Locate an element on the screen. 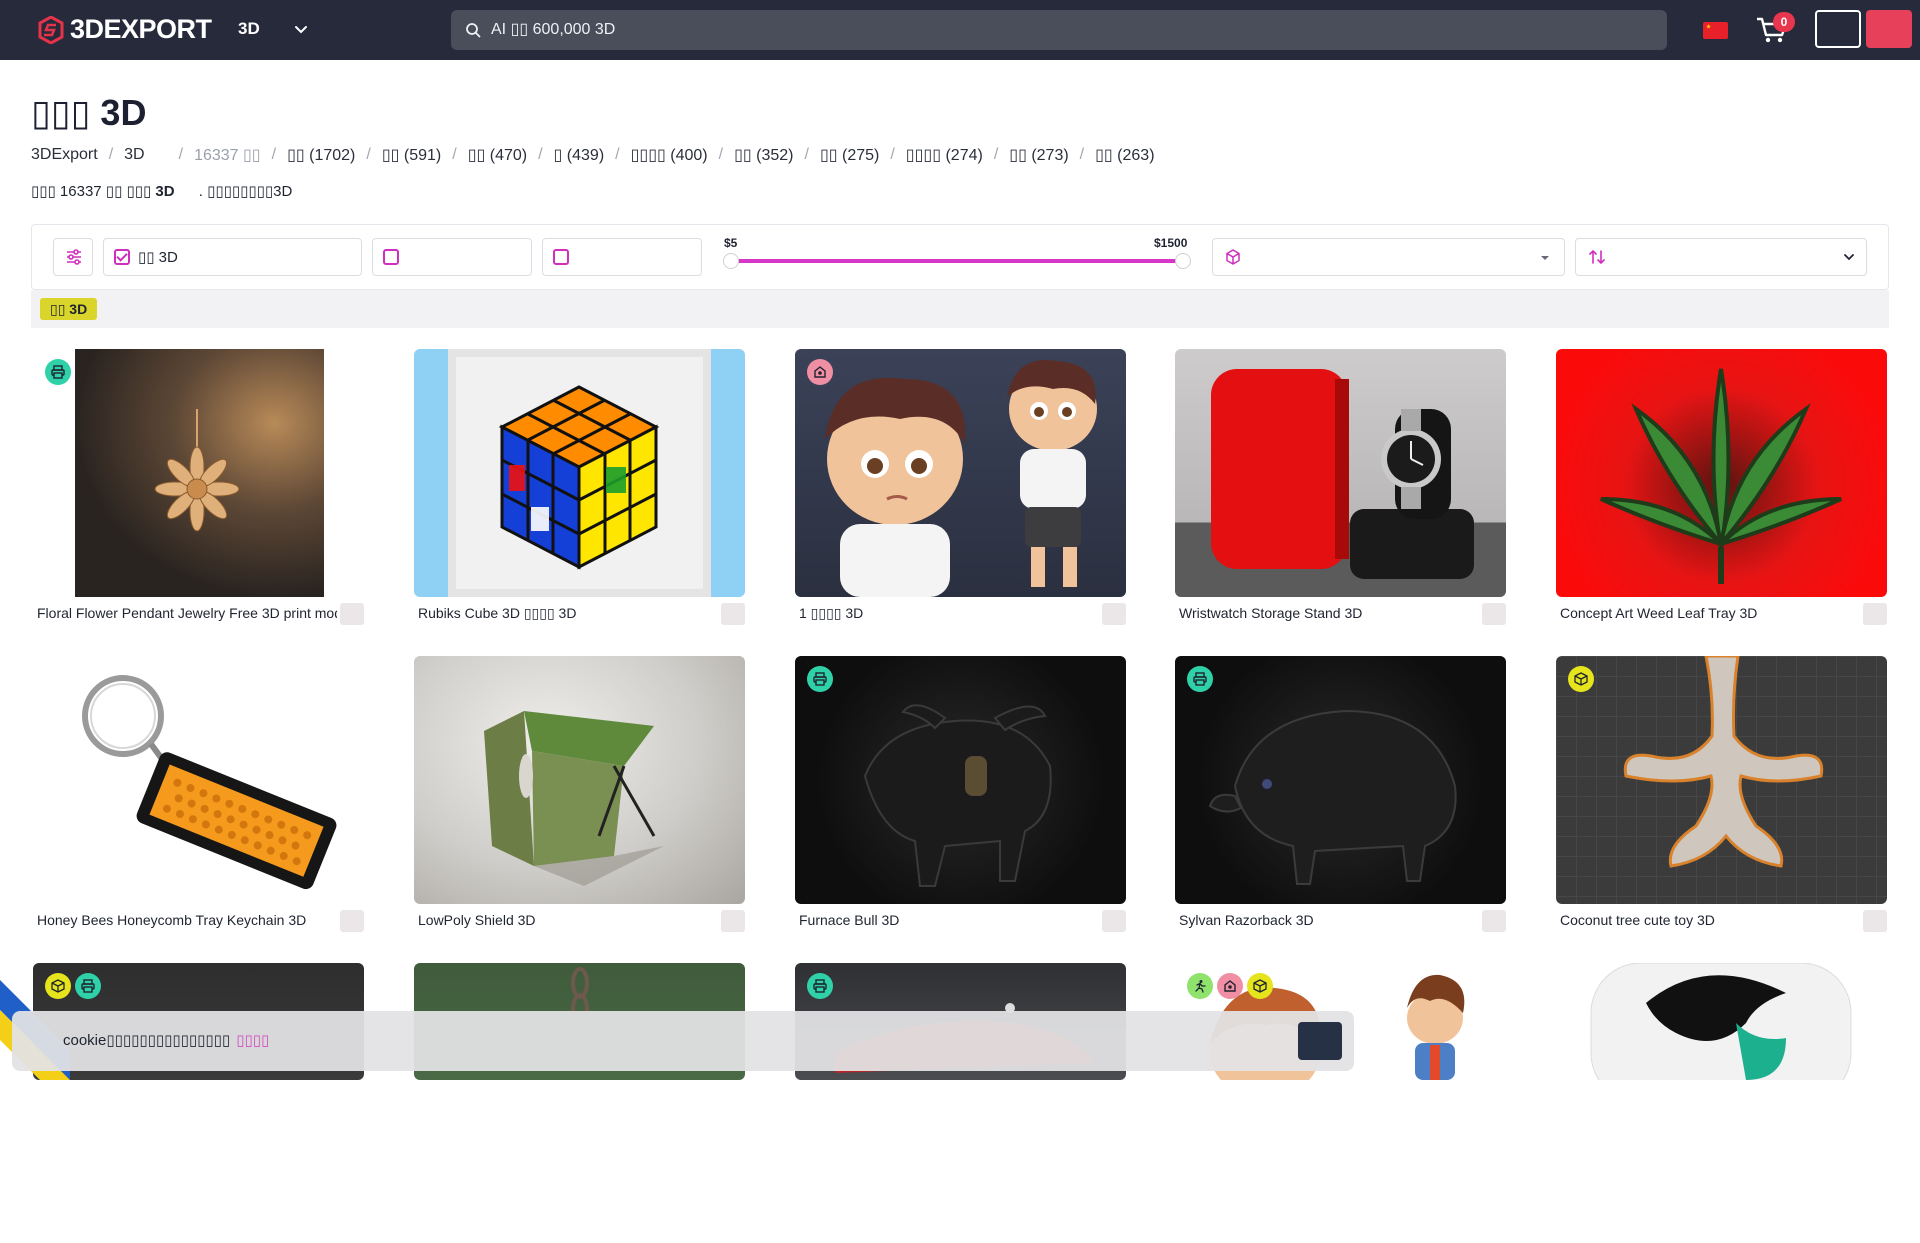 The height and width of the screenshot is (1243, 1920). results-summary: ▯▯▯ 16337 ▯▯ ▯▯▯ 3D . ▯▯▯▯▯▯▯▯3D is located at coordinates (161, 191).